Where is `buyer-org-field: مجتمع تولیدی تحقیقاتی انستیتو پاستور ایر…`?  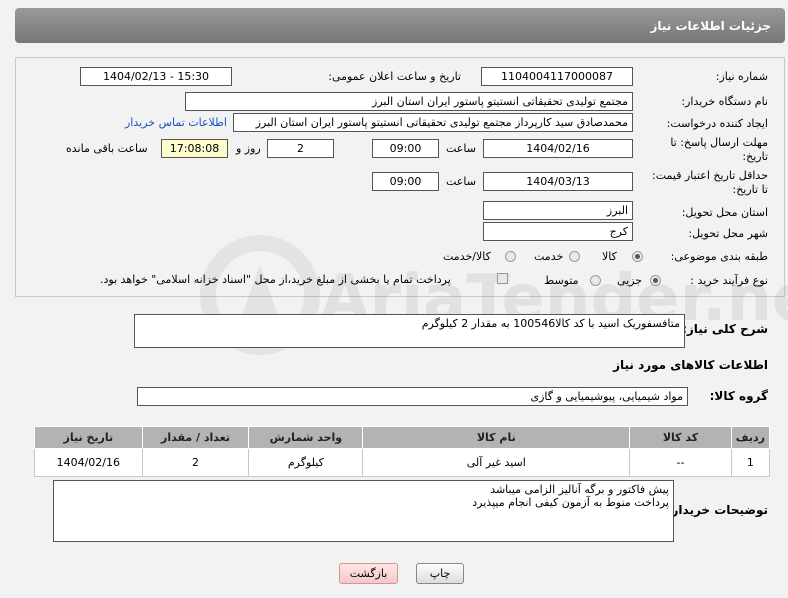 buyer-org-field: مجتمع تولیدی تحقیقاتی انستیتو پاستور ایر… is located at coordinates (409, 101).